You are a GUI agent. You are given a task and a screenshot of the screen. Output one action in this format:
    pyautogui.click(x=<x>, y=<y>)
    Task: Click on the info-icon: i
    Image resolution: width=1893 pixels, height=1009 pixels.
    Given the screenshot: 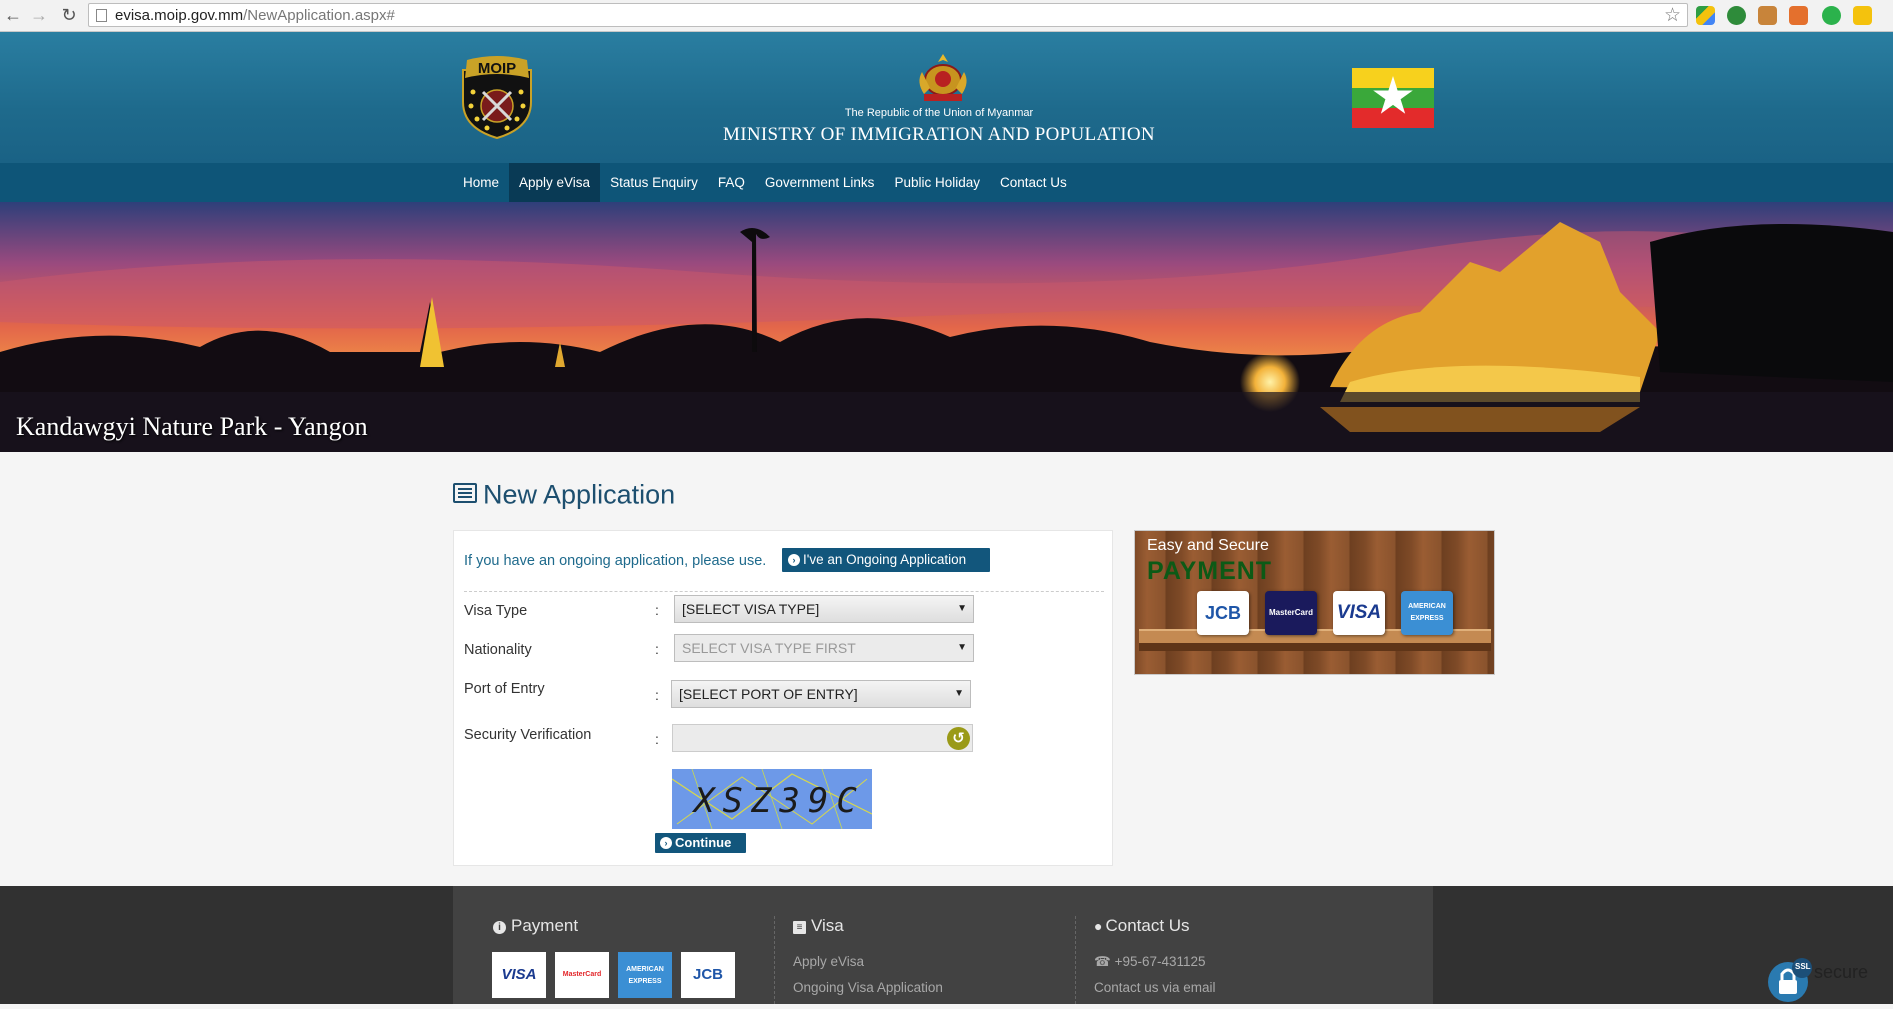 What is the action you would take?
    pyautogui.click(x=499, y=927)
    